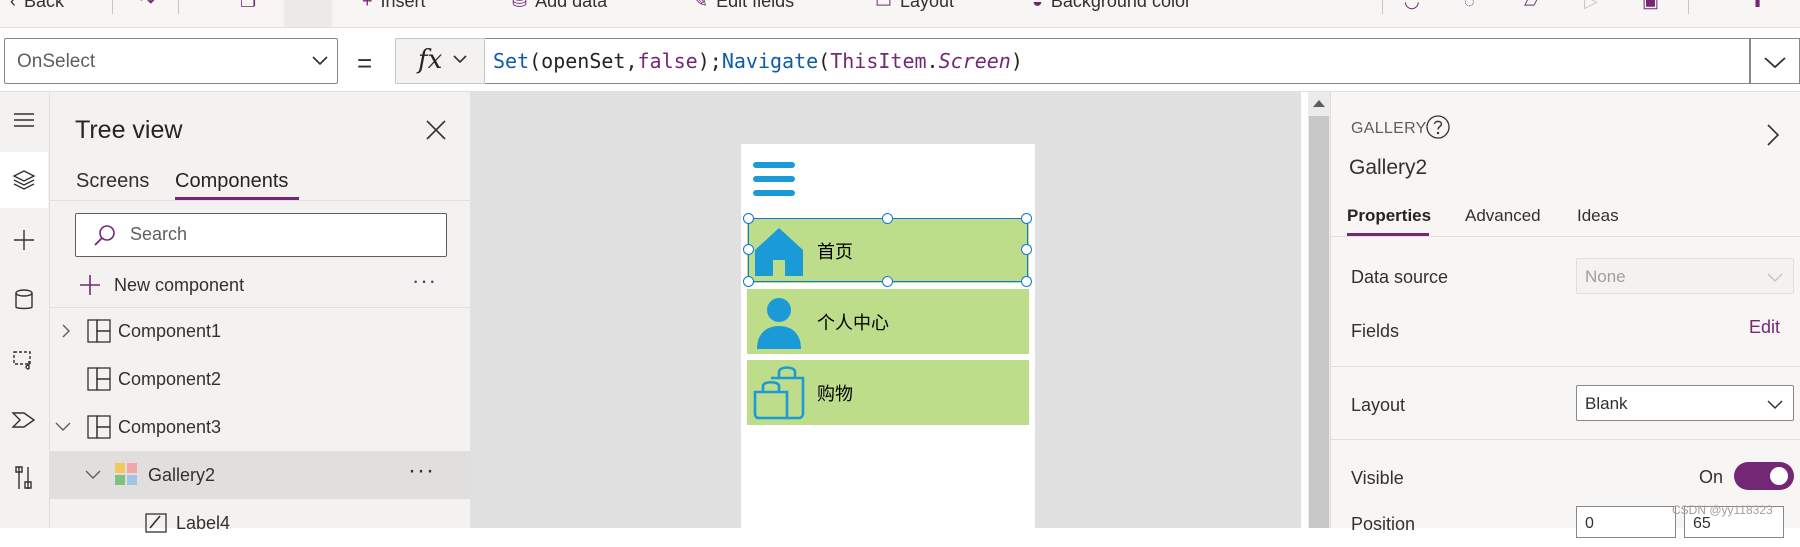 This screenshot has height=547, width=1800. I want to click on comments-button: ▱, so click(1531, 6).